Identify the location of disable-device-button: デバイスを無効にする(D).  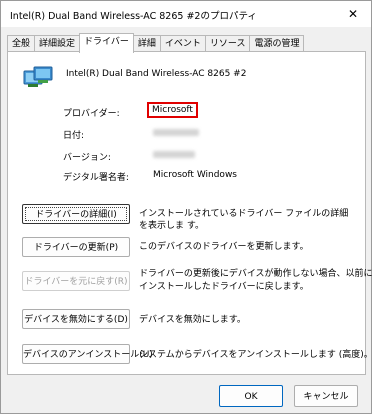
(76, 319).